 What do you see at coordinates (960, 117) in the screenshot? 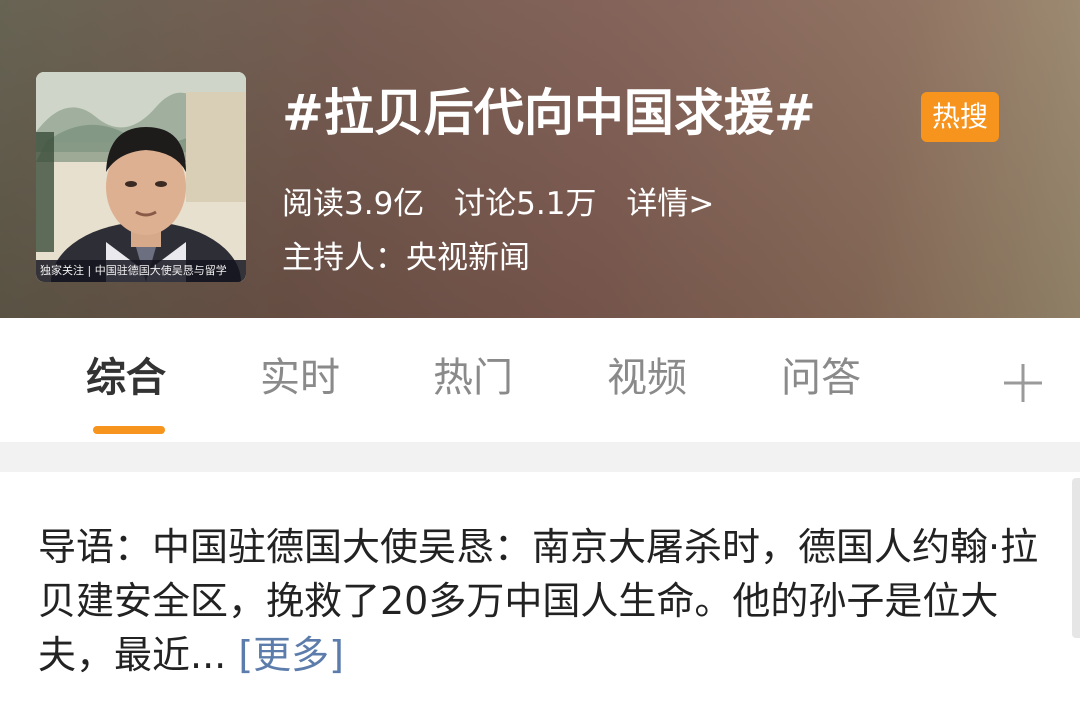
I see `hot-search-badge: 热搜` at bounding box center [960, 117].